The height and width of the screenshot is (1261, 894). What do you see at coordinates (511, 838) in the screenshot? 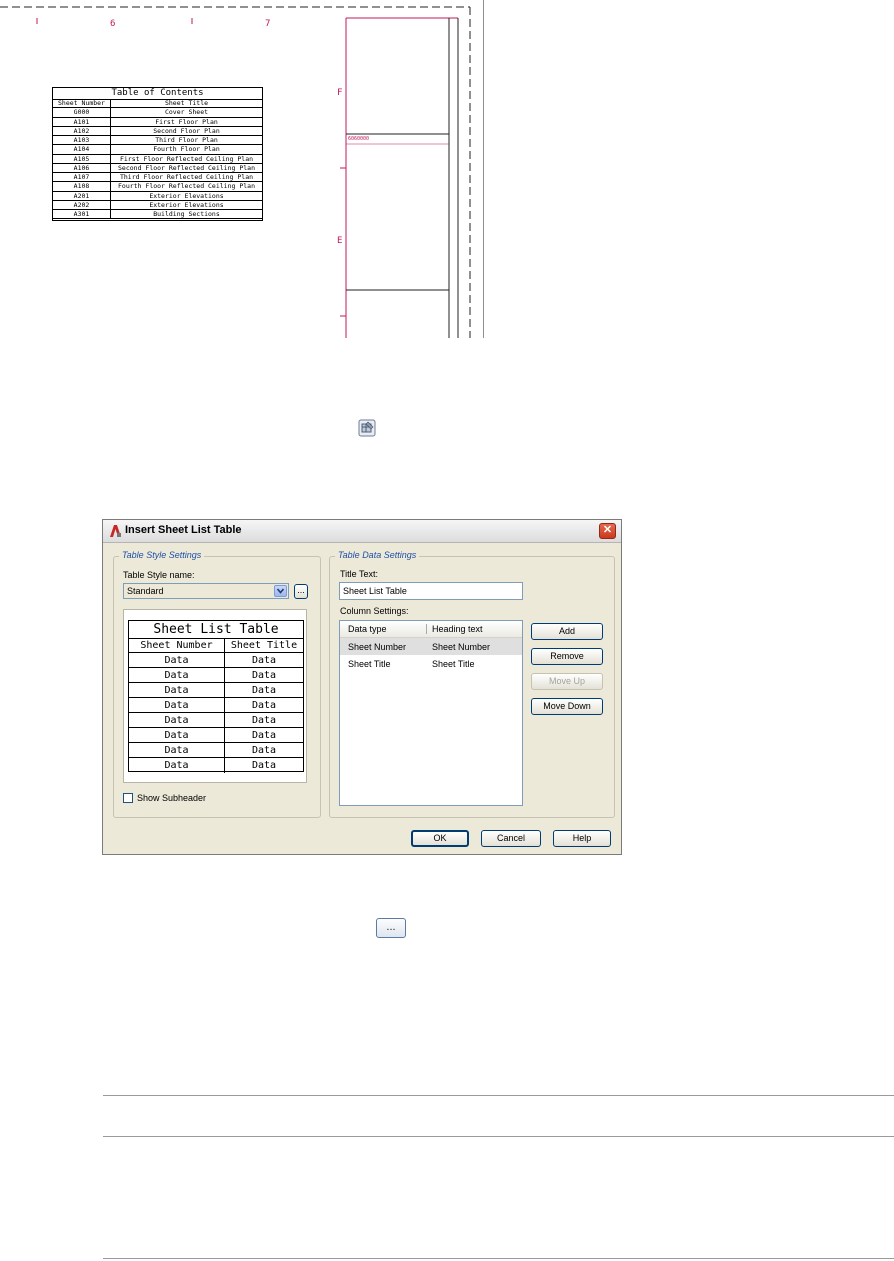
I see `cancel-button: Cancel` at bounding box center [511, 838].